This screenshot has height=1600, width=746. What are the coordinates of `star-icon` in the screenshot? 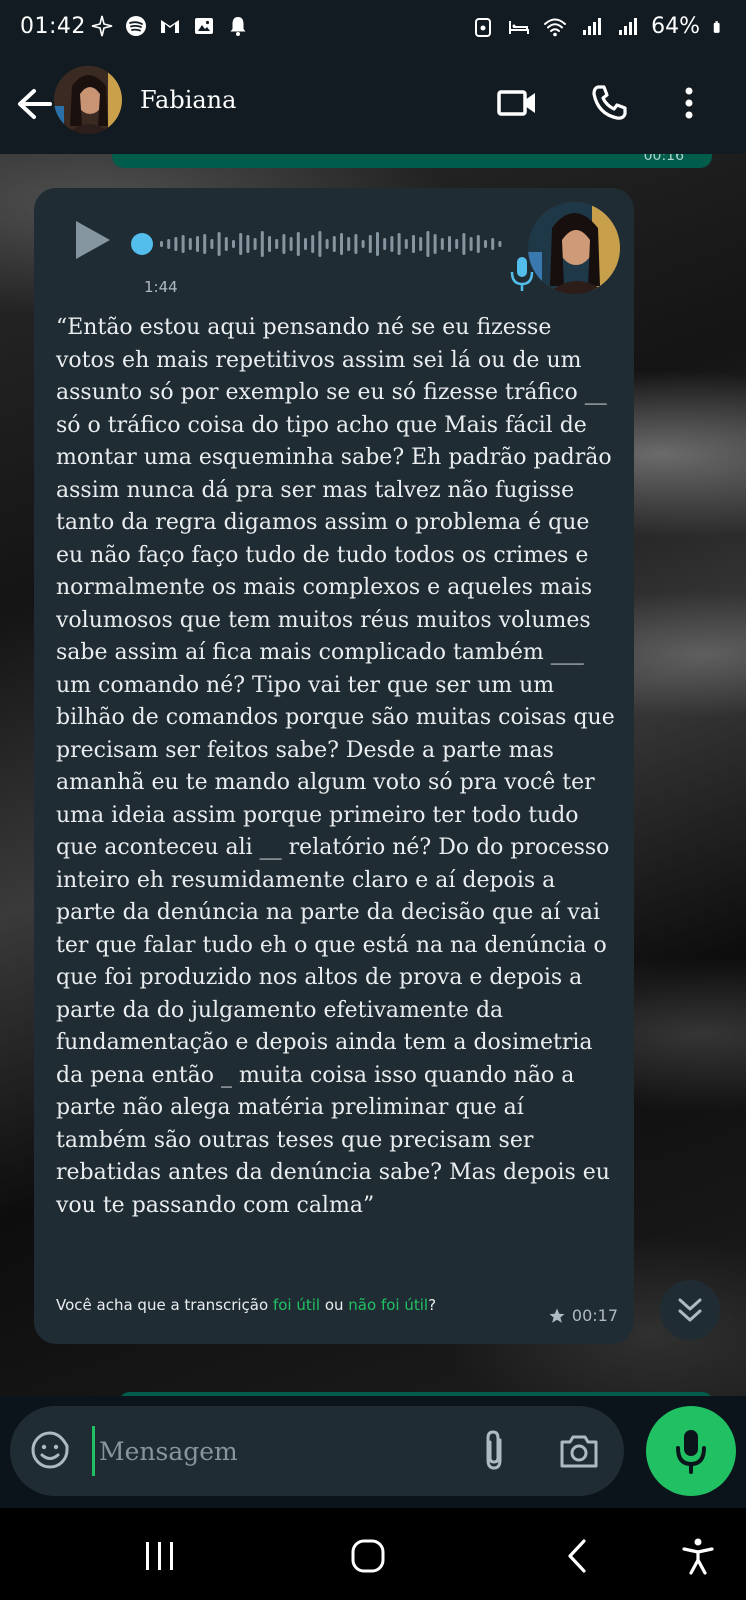 It's located at (557, 1315).